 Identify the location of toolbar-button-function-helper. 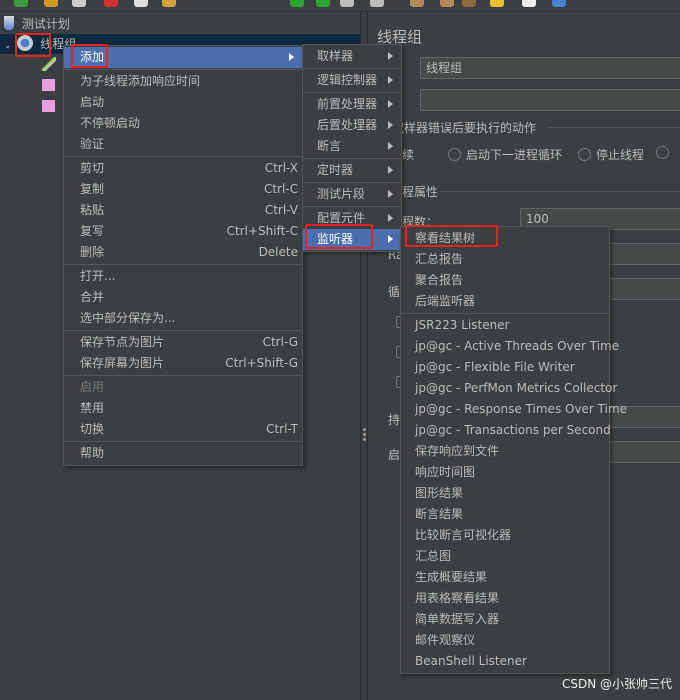
(529, 3).